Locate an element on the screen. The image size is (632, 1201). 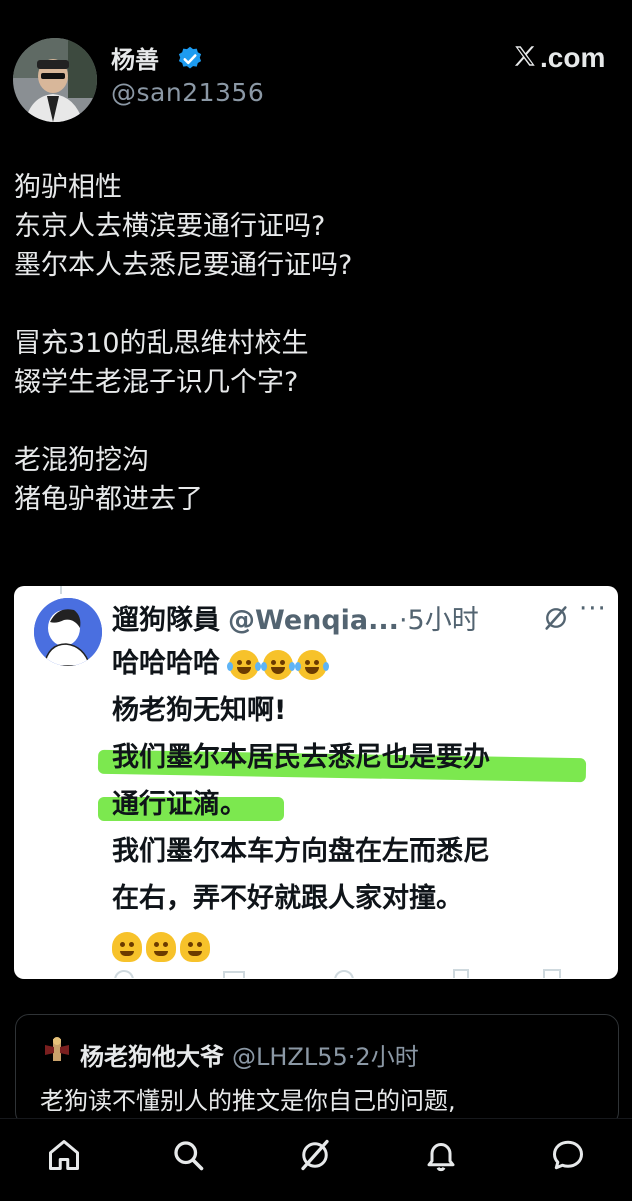
quoted-line: 杨老狗无知啊! is located at coordinates (199, 710).